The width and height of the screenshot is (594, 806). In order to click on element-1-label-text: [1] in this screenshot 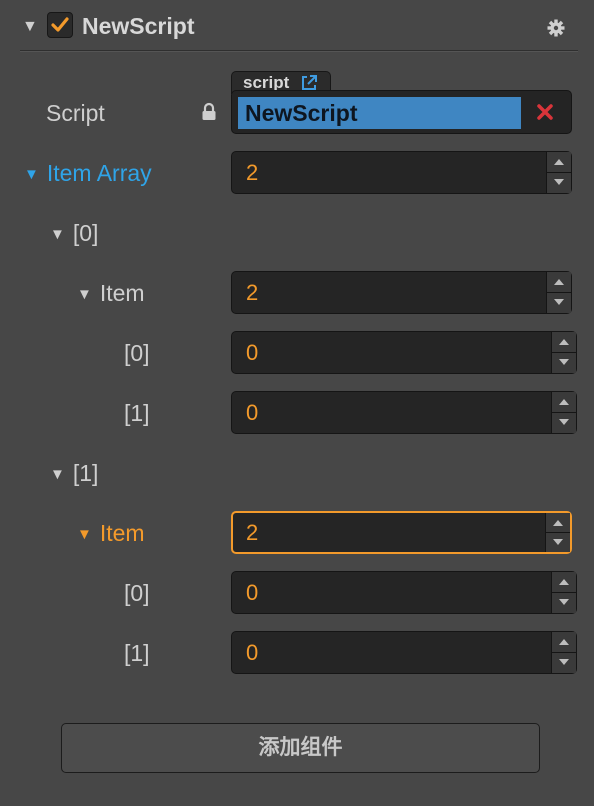, I will do `click(85, 473)`.